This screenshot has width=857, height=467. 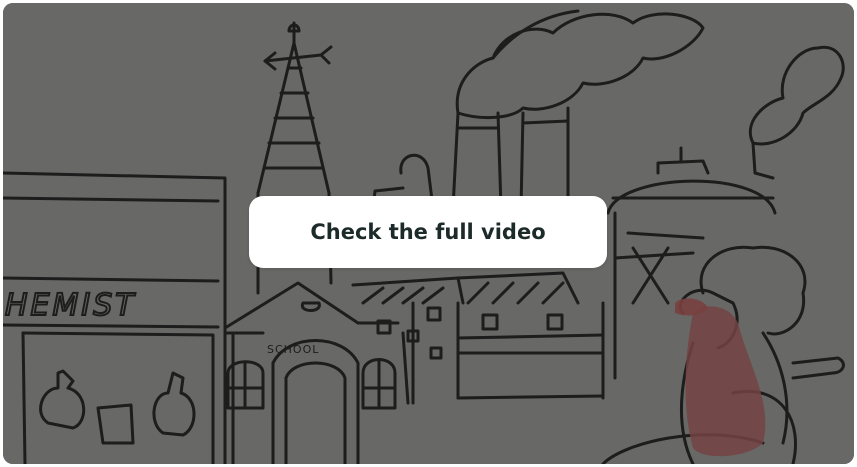 I want to click on check-full-video-button: Check the full video, so click(x=428, y=232).